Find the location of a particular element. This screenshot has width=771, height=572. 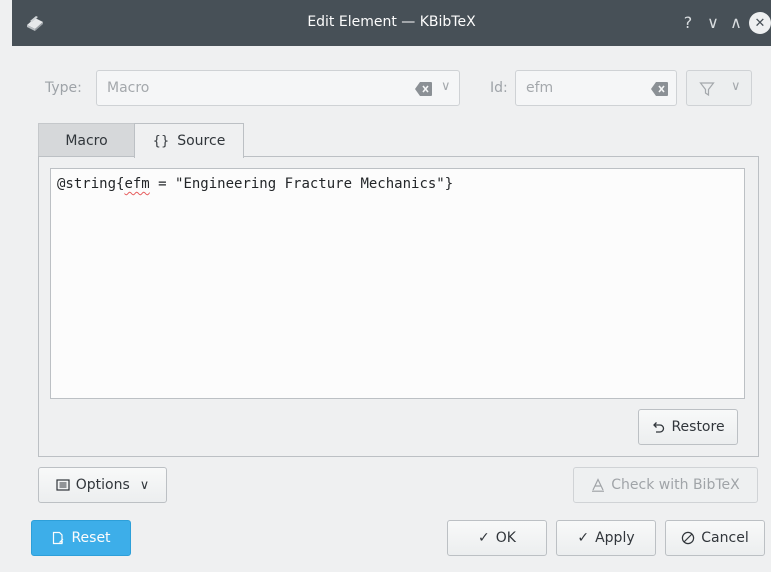

filter-menu-button: ∨ is located at coordinates (719, 88).